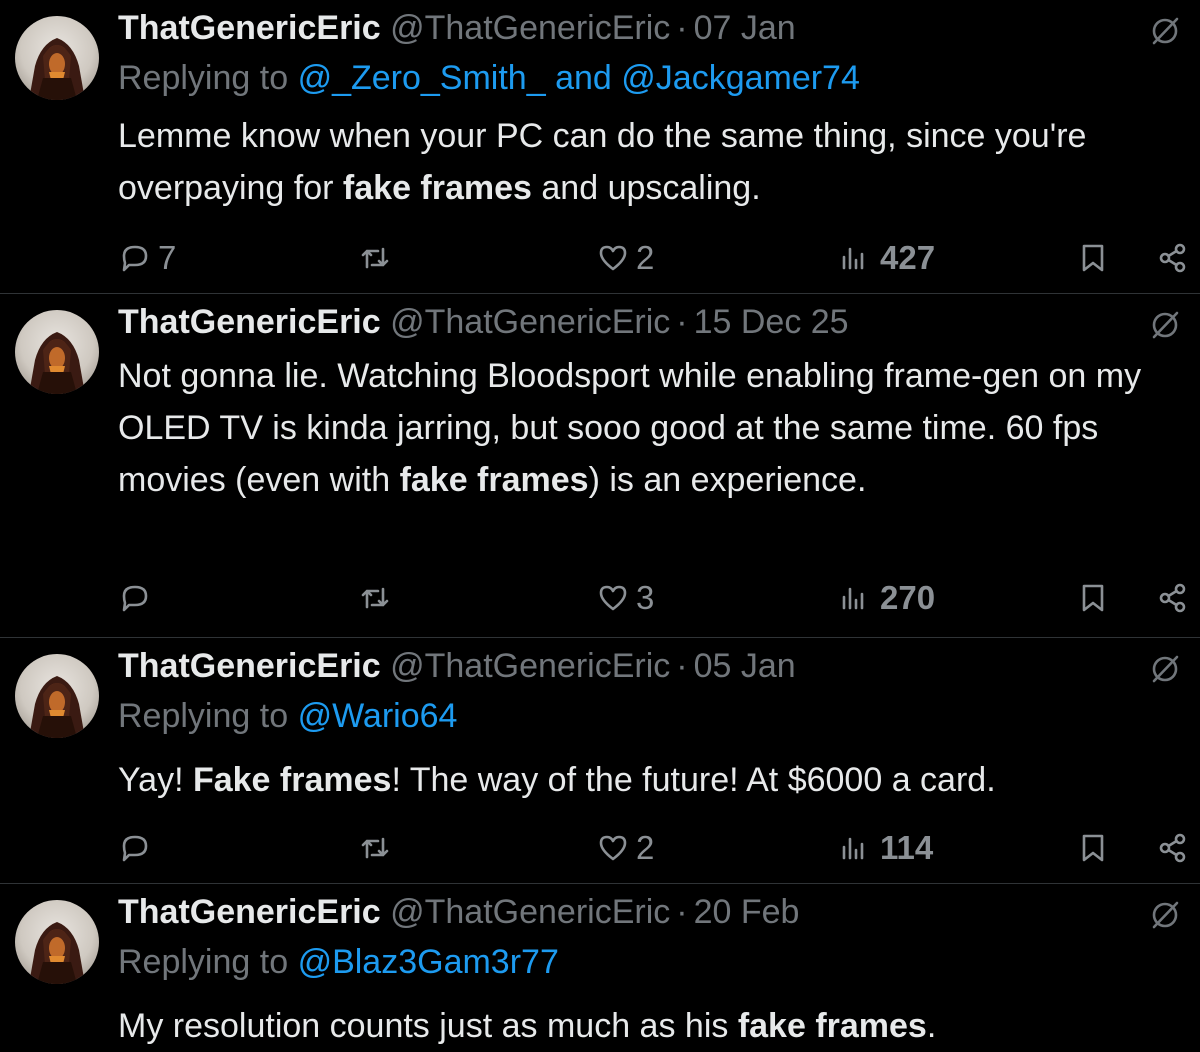 The image size is (1200, 1052). Describe the element at coordinates (167, 257) in the screenshot. I see `reply-count: 7` at that location.